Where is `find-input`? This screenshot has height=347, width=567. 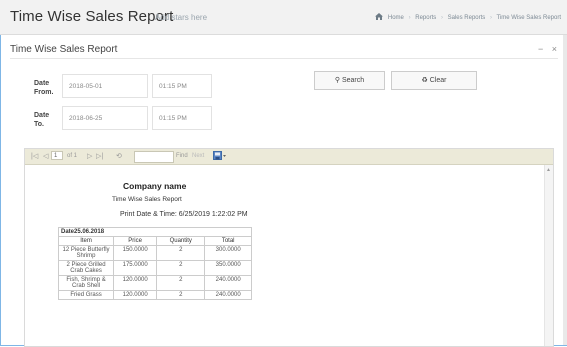 find-input is located at coordinates (154, 157).